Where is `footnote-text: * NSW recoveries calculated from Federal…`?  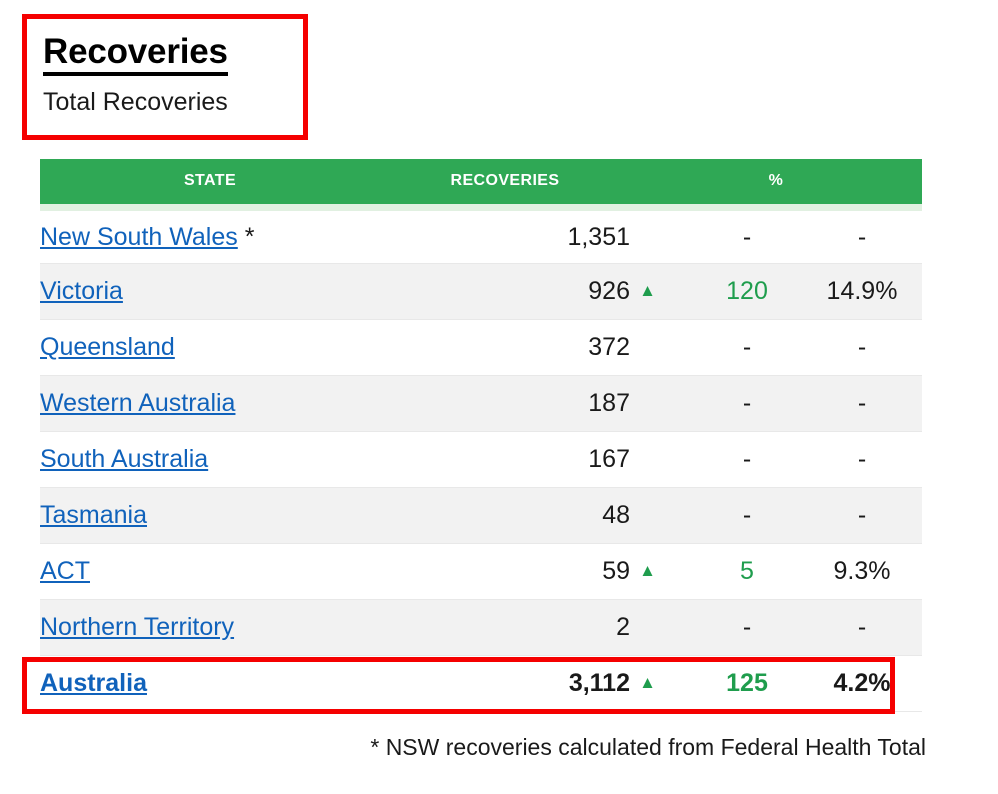 footnote-text: * NSW recoveries calculated from Federal… is located at coordinates (648, 747).